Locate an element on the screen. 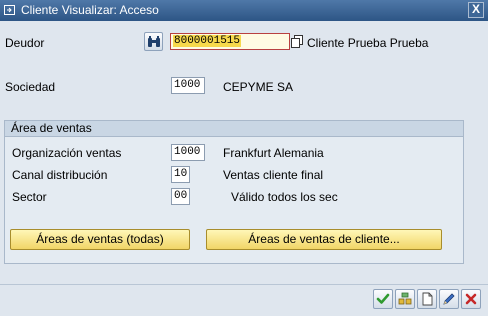 The image size is (488, 316). new-document-icon is located at coordinates (427, 299).